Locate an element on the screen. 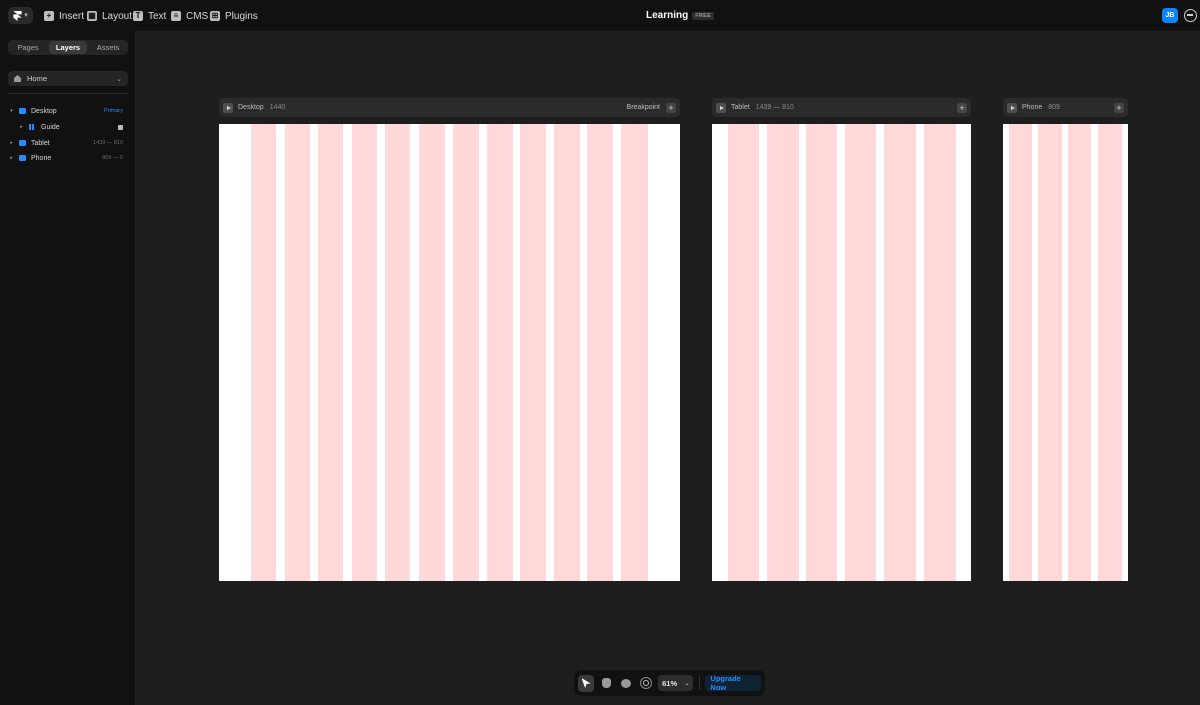 The width and height of the screenshot is (1200, 705). upgrade-now-button: Upgrade Now is located at coordinates (733, 683).